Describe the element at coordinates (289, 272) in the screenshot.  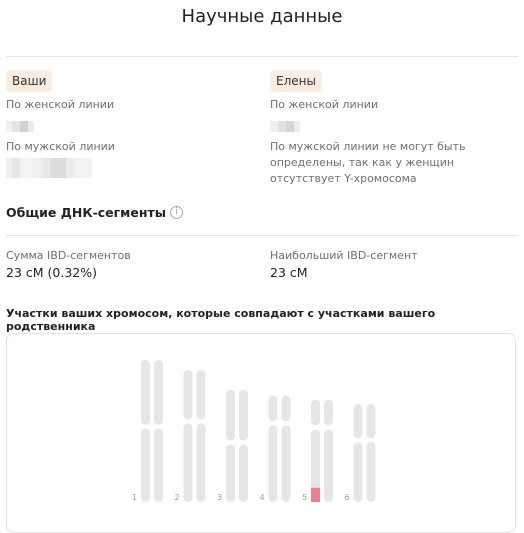
I see `ibd-max-value: 23 сМ` at that location.